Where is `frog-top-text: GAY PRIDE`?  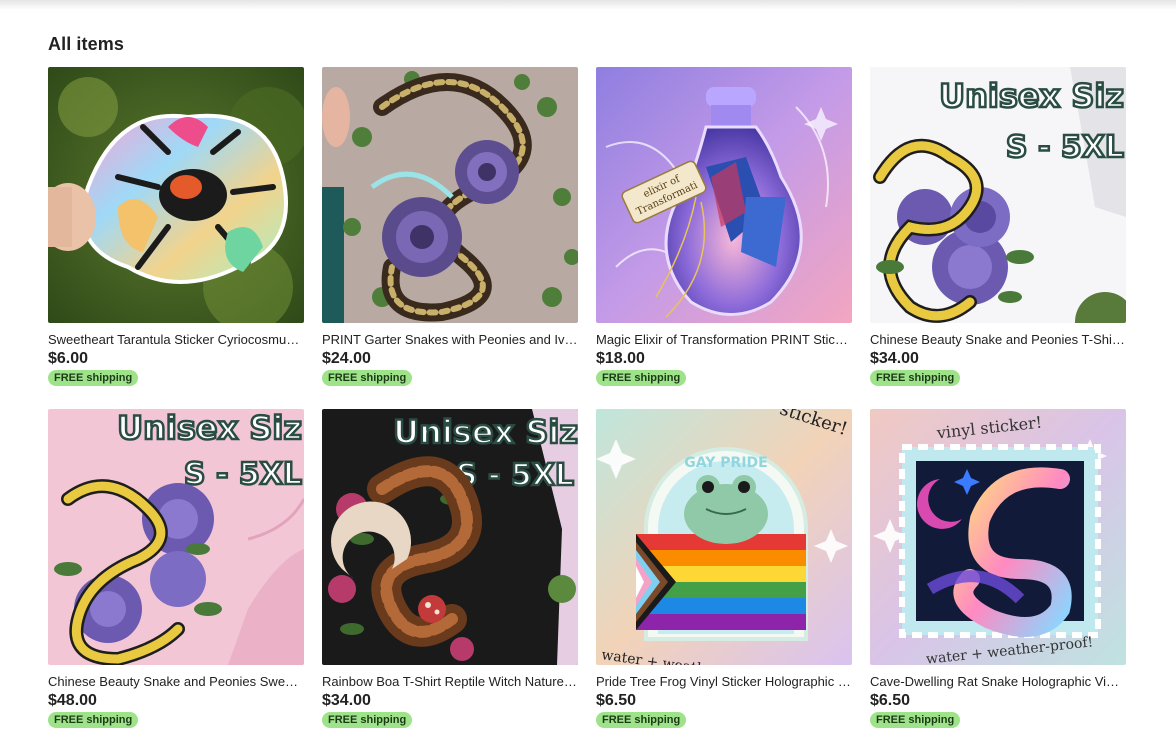 frog-top-text: GAY PRIDE is located at coordinates (725, 463).